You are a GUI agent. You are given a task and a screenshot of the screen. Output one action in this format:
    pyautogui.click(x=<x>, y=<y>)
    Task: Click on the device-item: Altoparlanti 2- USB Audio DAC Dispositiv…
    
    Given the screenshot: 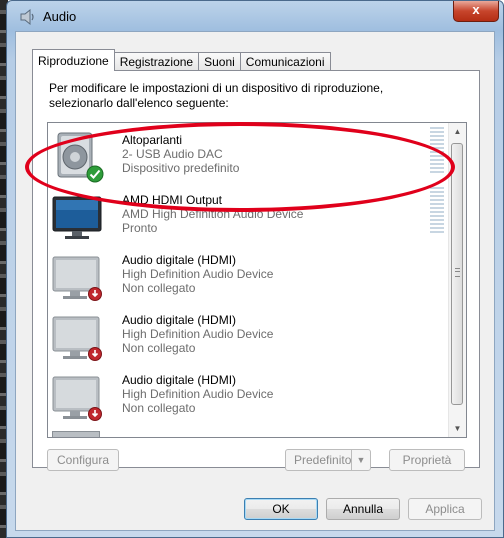 What is the action you would take?
    pyautogui.click(x=249, y=155)
    